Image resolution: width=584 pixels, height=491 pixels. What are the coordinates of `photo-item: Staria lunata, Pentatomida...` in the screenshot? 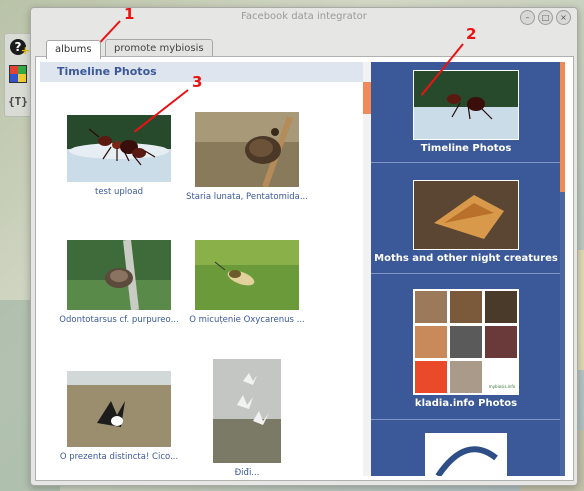 It's located at (247, 157).